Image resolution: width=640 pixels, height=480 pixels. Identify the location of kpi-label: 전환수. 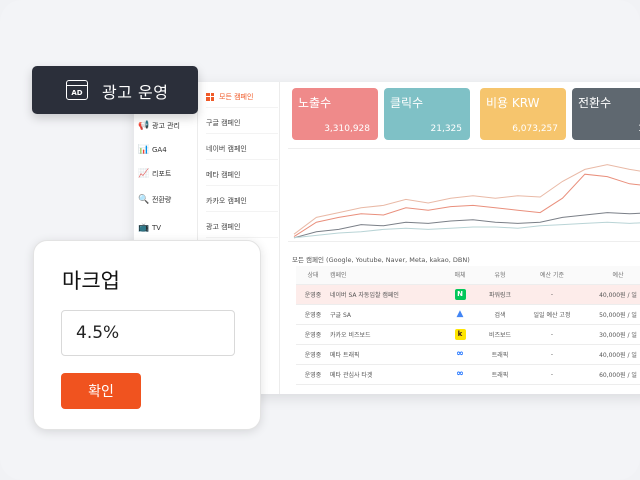
(595, 103).